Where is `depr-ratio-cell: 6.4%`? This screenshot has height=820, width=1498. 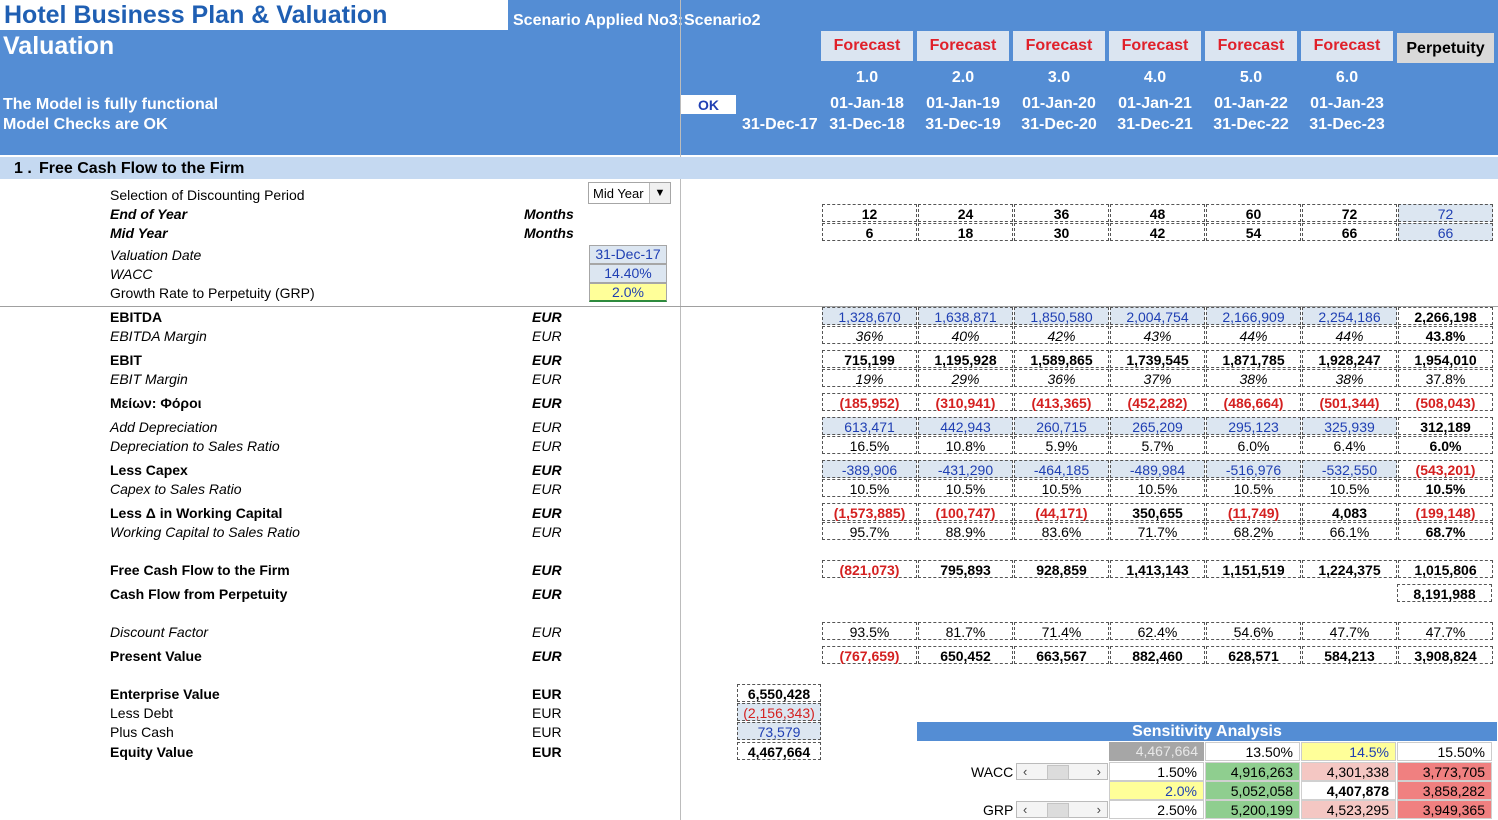
depr-ratio-cell: 6.4% is located at coordinates (1349, 445).